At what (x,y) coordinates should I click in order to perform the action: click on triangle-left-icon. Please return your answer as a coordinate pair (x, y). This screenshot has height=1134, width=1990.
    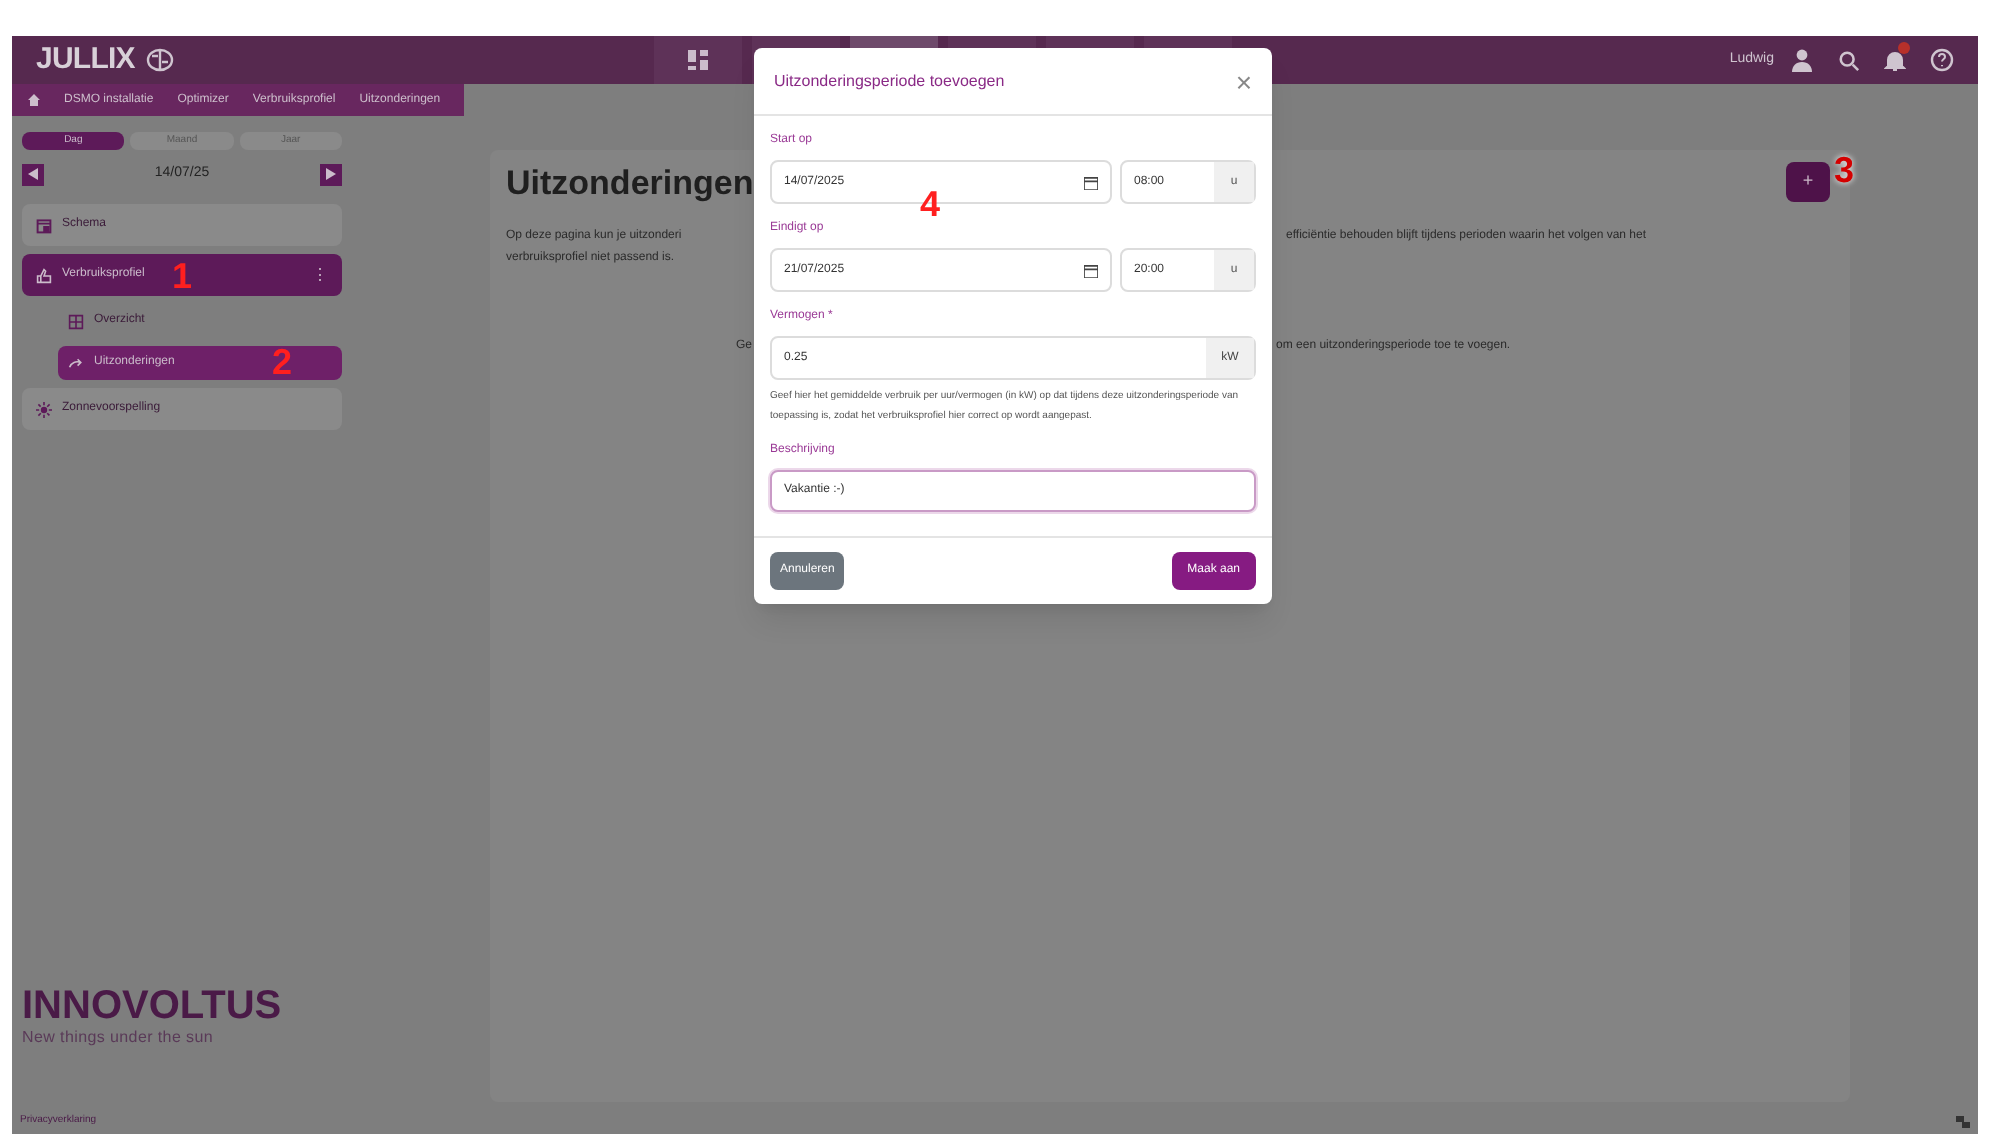
    Looking at the image, I should click on (33, 174).